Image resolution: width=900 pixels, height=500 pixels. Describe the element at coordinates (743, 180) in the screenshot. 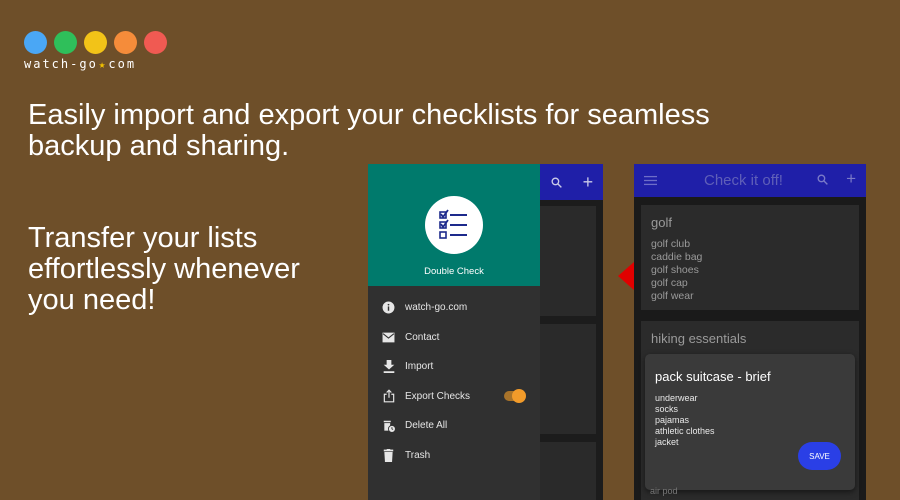

I see `app-title: Check it off!` at that location.